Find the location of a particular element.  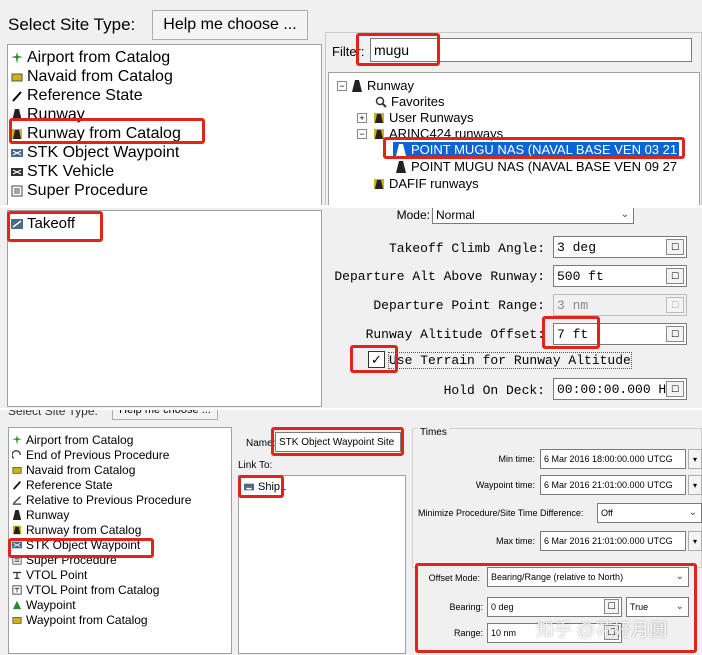

vtol-catalog-icon is located at coordinates (17, 590).